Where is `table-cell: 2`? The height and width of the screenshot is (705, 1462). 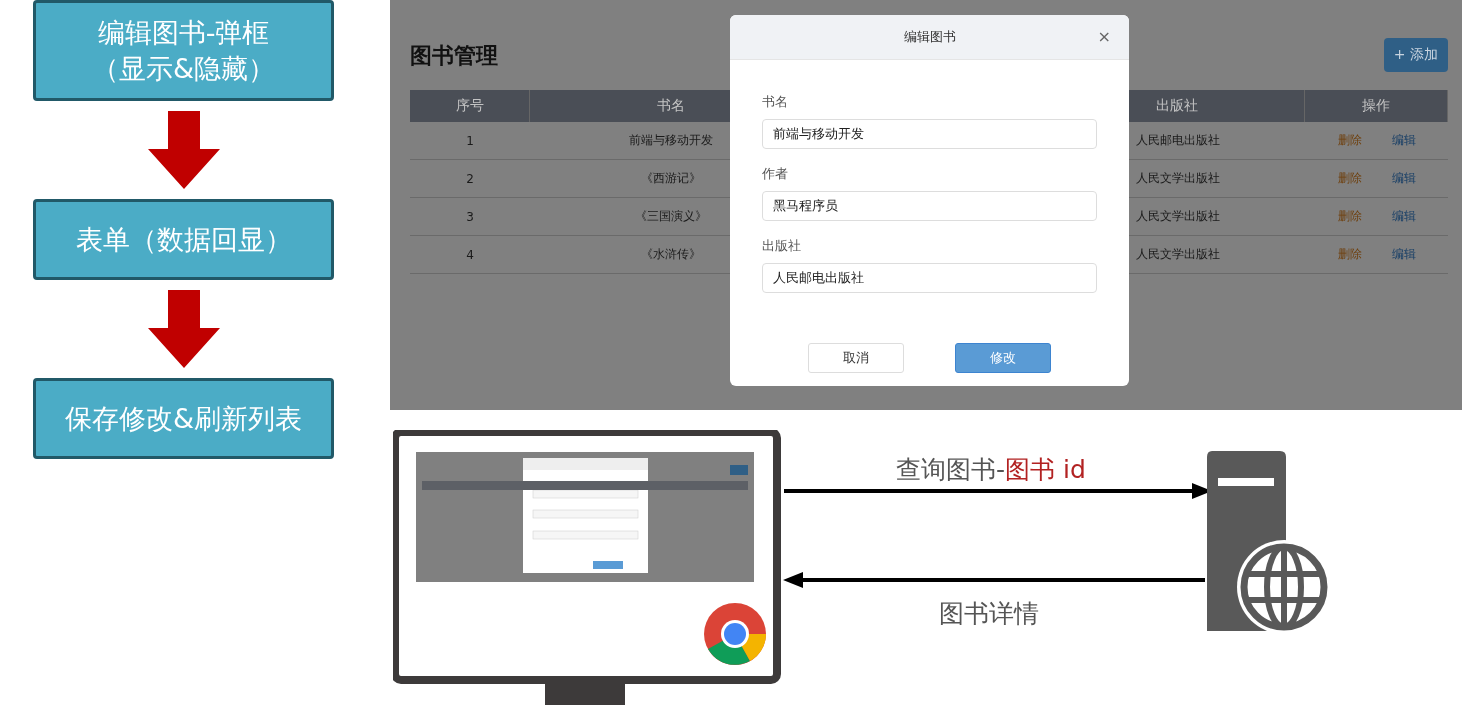
table-cell: 2 is located at coordinates (470, 179).